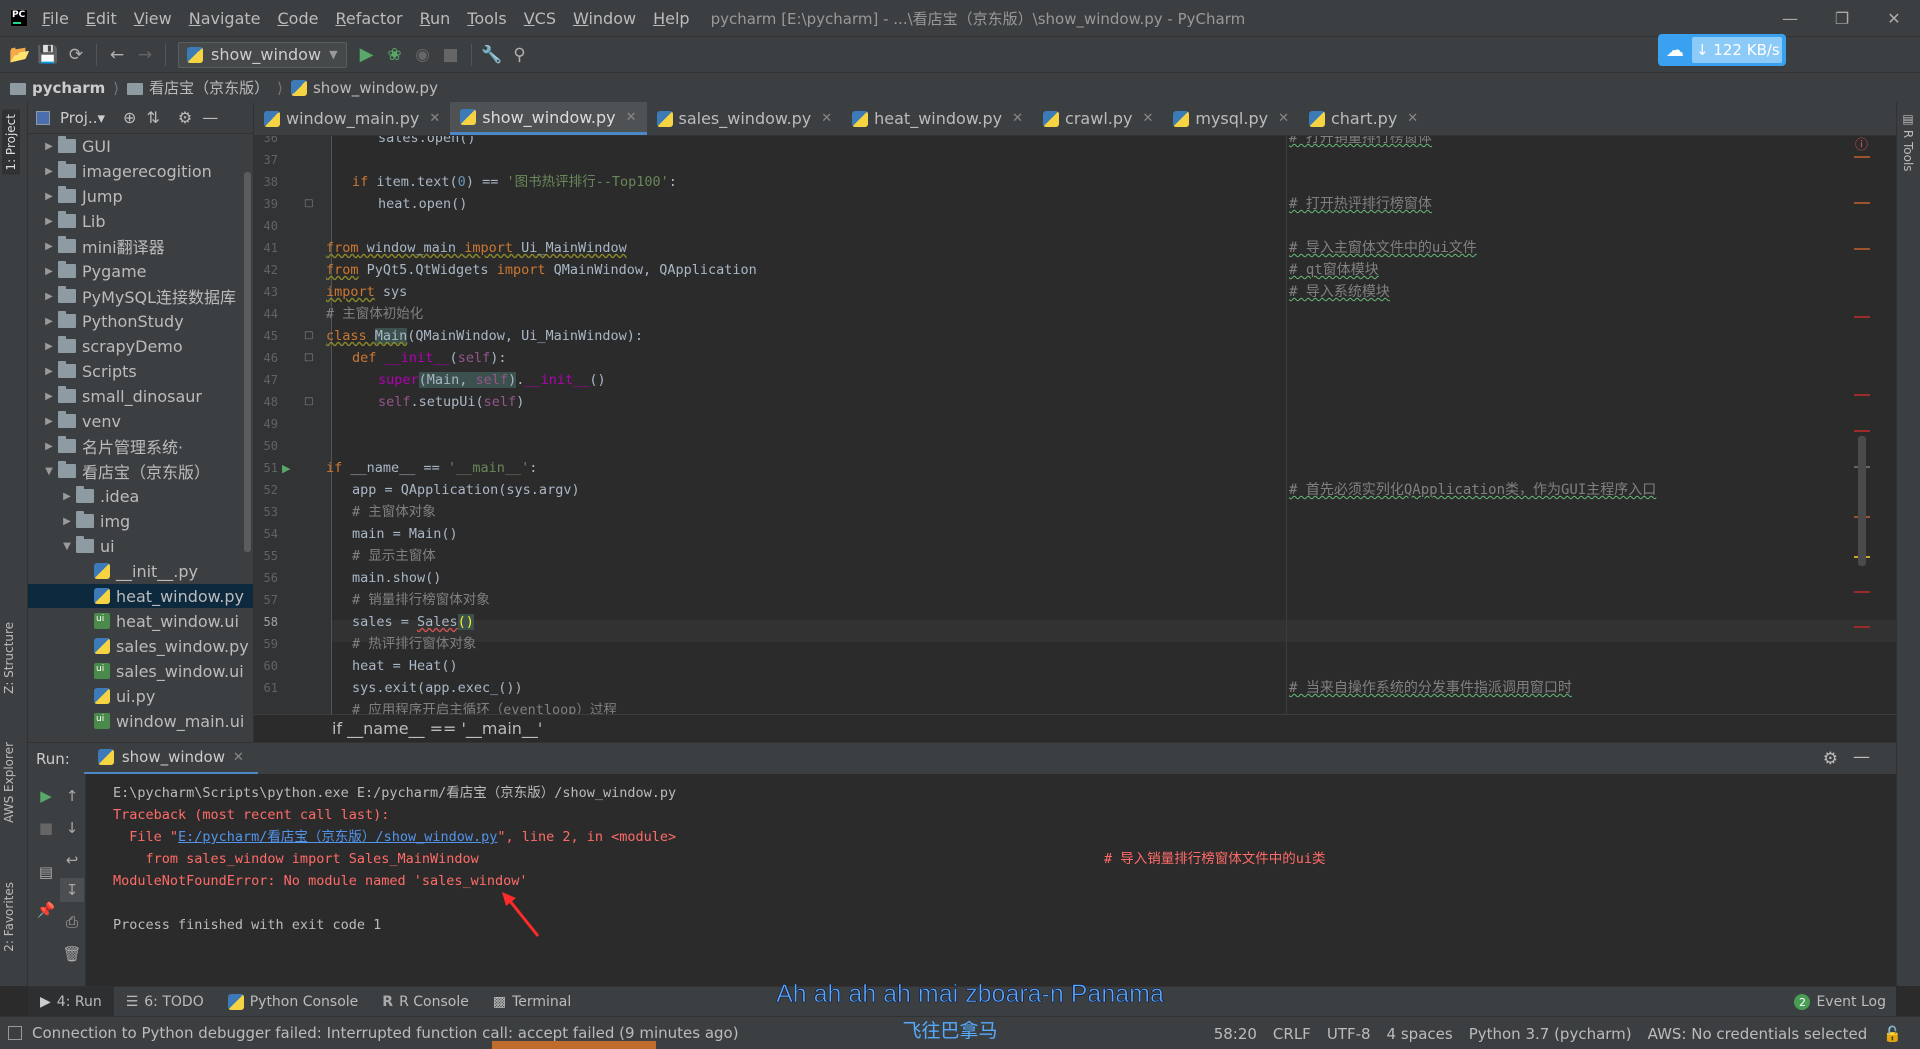  Describe the element at coordinates (9, 658) in the screenshot. I see `tool-window-structure: Z: Structure` at that location.